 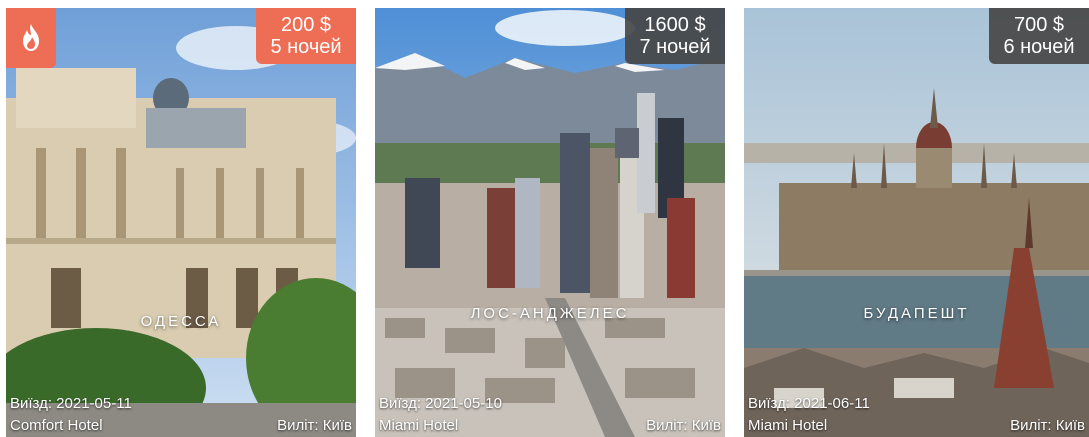 What do you see at coordinates (440, 403) in the screenshot?
I see `departure-date: Виїзд: 2021-05-10` at bounding box center [440, 403].